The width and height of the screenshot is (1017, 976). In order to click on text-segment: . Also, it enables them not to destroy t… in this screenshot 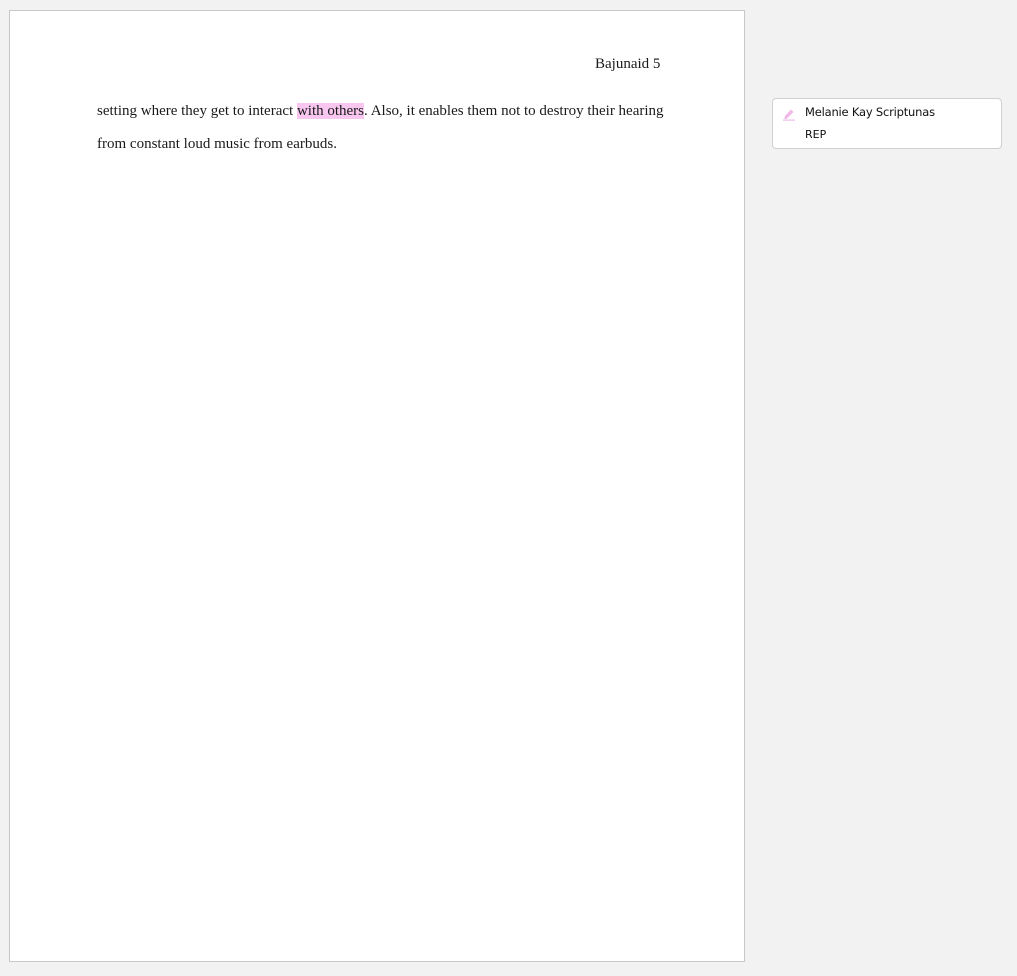, I will do `click(514, 111)`.